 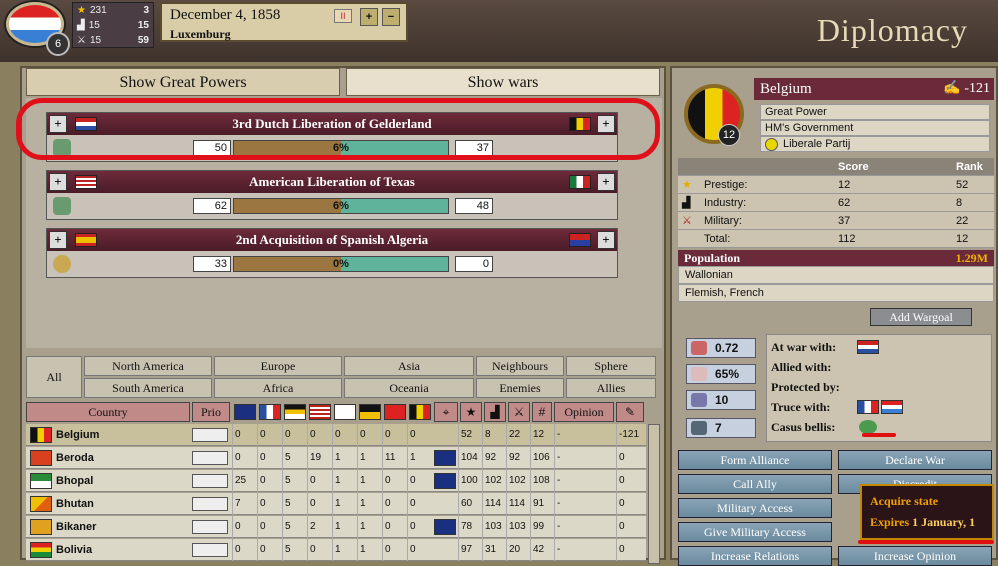 I want to click on filter-neighbours: Neighbours, so click(x=520, y=366).